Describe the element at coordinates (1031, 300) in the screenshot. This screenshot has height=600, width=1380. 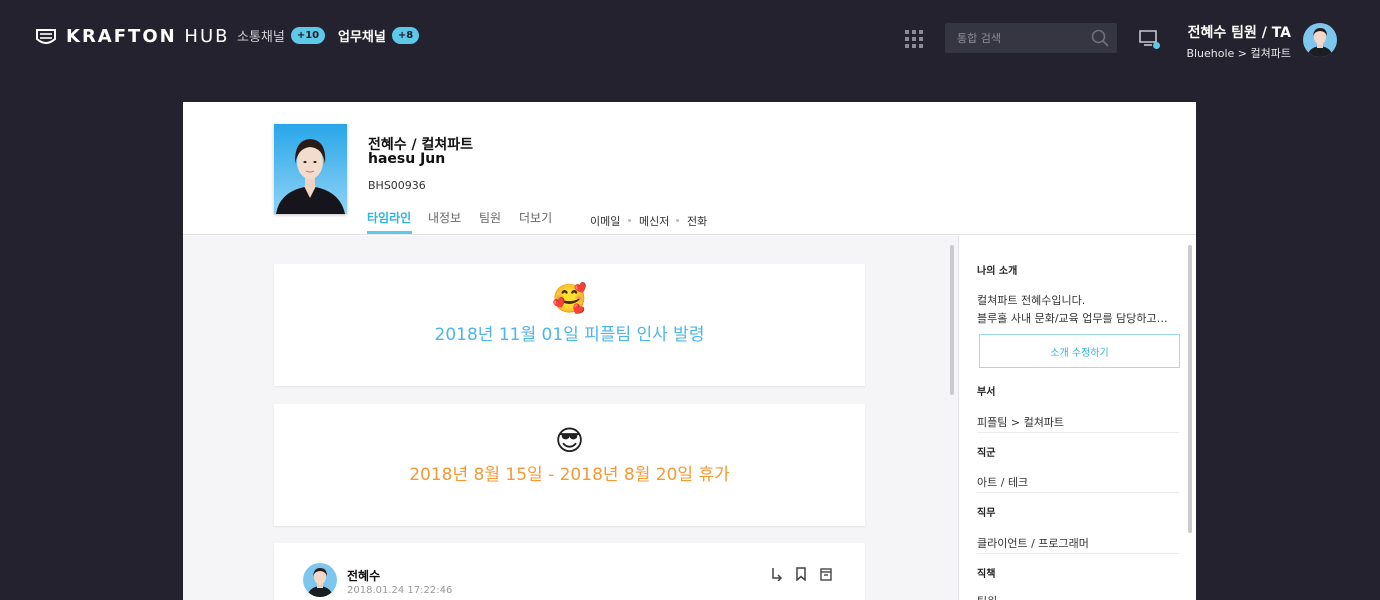
I see `intro-line-1: 컬쳐파트 전혜수입니다.` at that location.